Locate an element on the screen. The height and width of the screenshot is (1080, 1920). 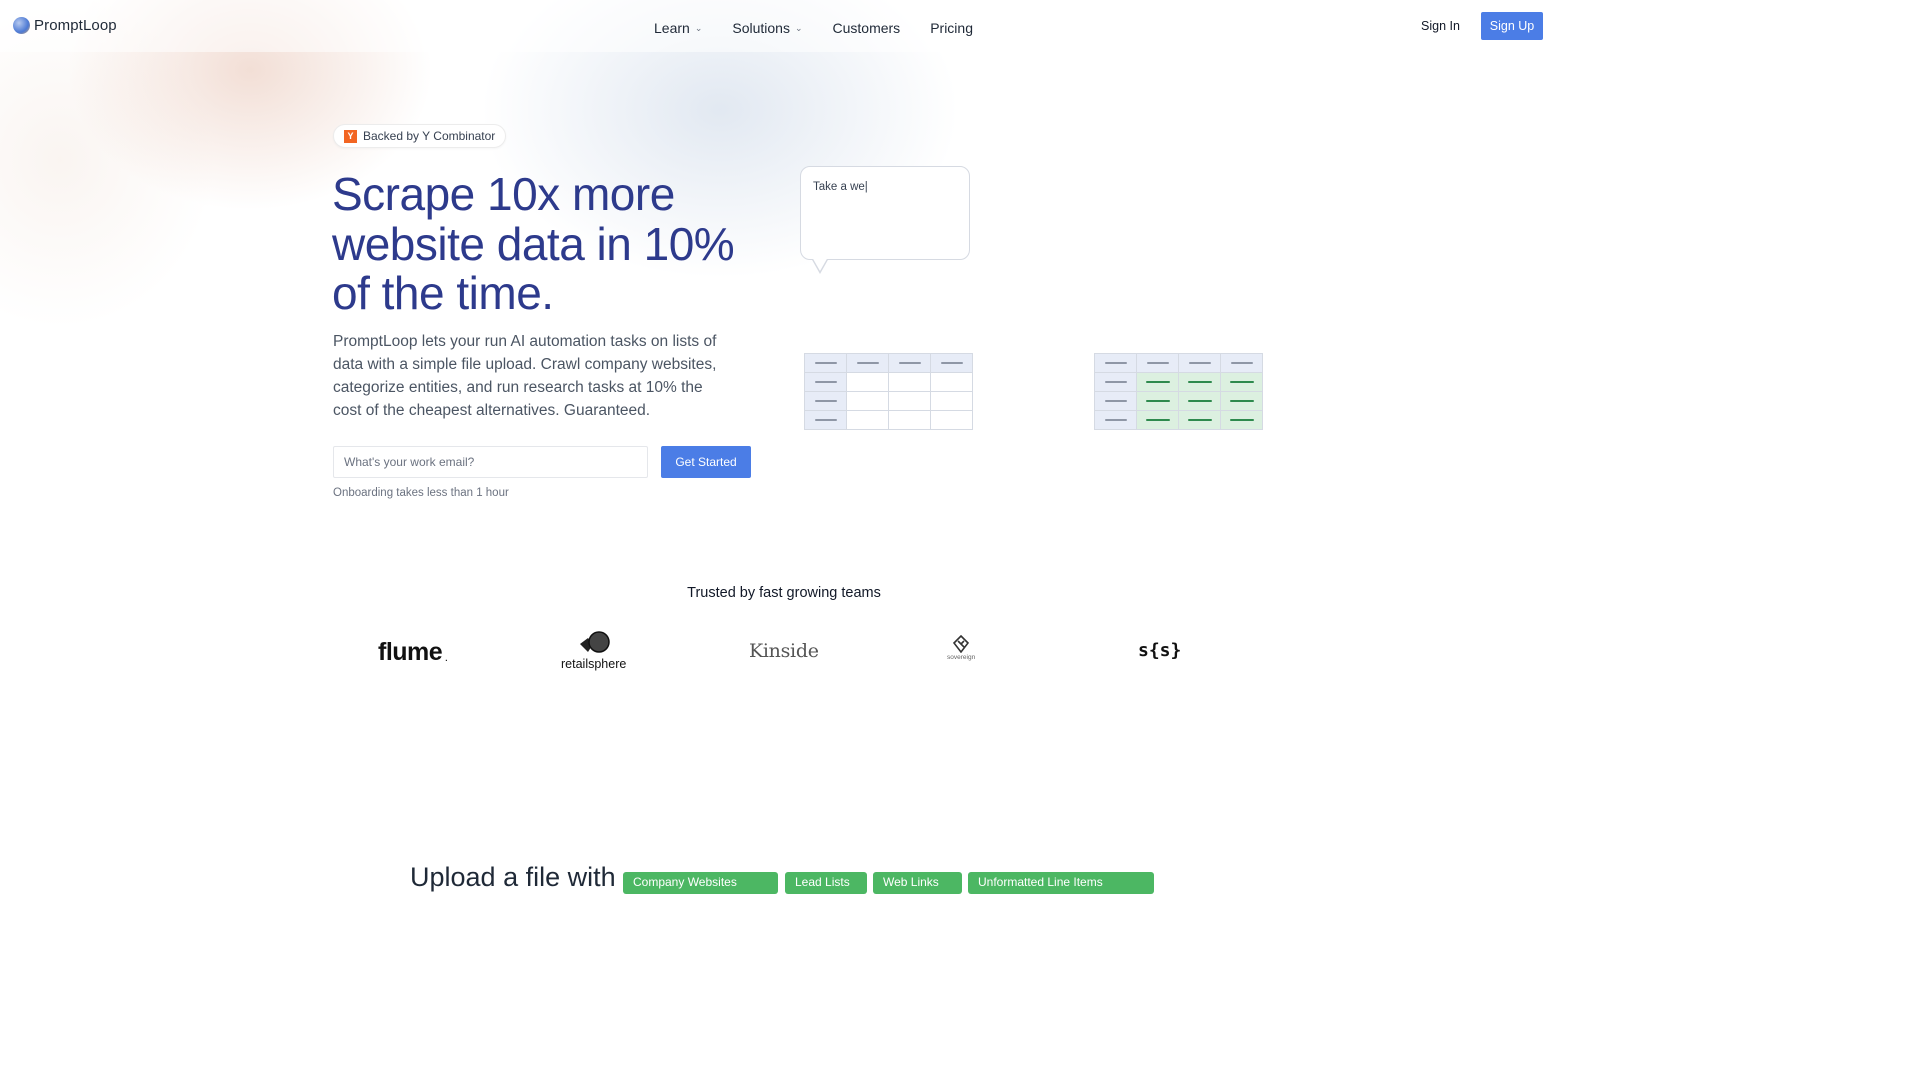
prompt-bubble: Take a we| is located at coordinates (885, 213).